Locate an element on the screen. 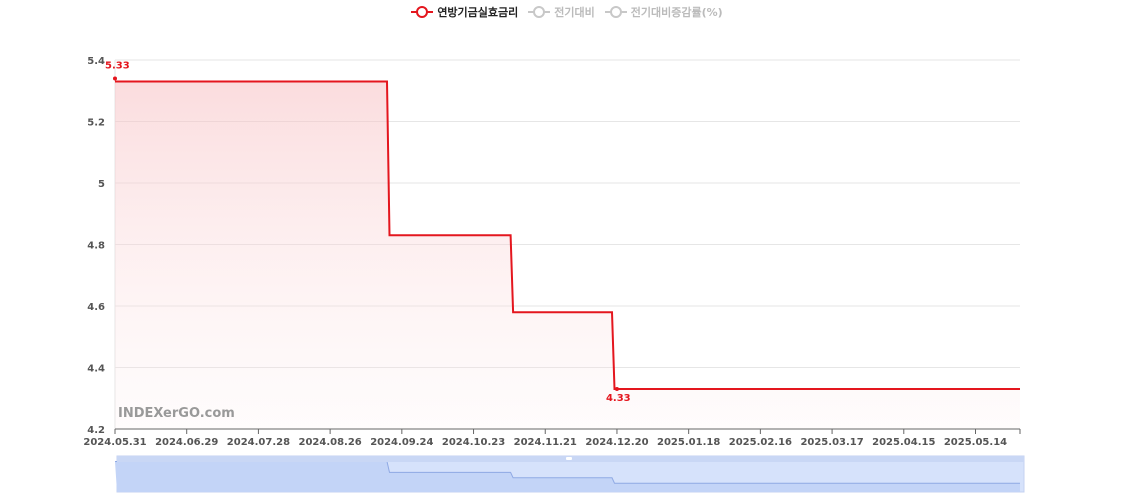  x-tick-label: 2024.09.24 is located at coordinates (401, 442).